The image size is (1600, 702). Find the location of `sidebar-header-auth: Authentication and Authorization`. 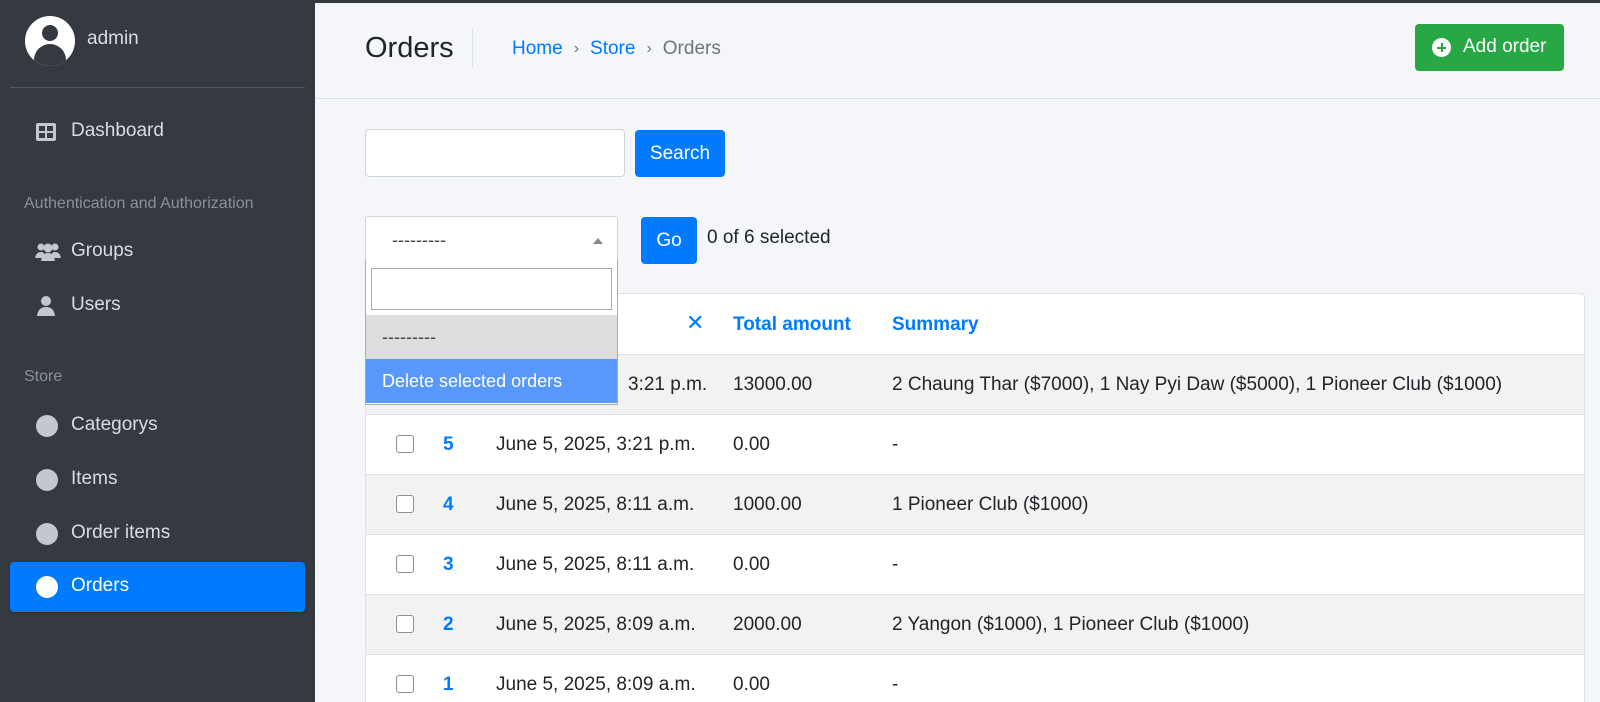

sidebar-header-auth: Authentication and Authorization is located at coordinates (139, 203).